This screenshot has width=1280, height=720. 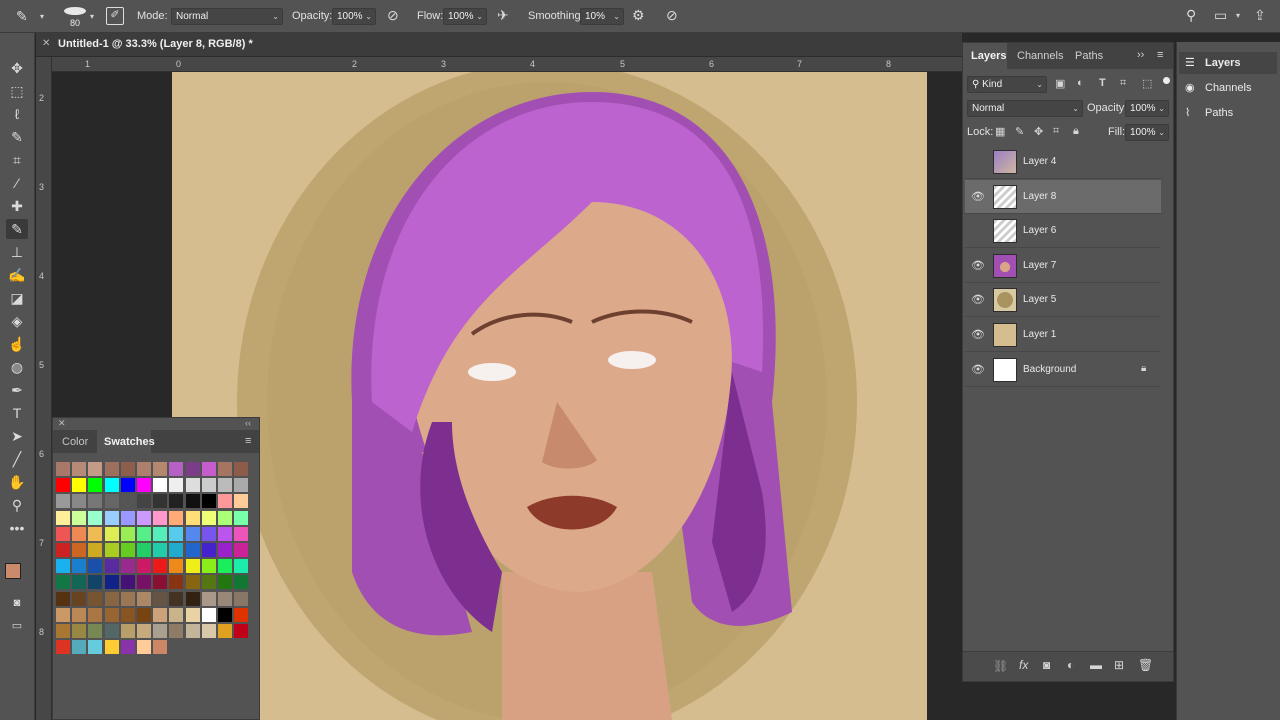 What do you see at coordinates (1040, 56) in the screenshot?
I see `tab-channels: Channels` at bounding box center [1040, 56].